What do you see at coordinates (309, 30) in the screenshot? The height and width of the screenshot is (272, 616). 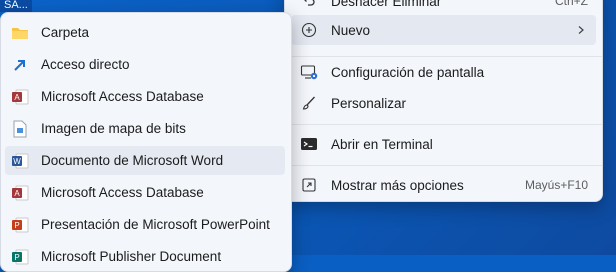 I see `new-plus-icon` at bounding box center [309, 30].